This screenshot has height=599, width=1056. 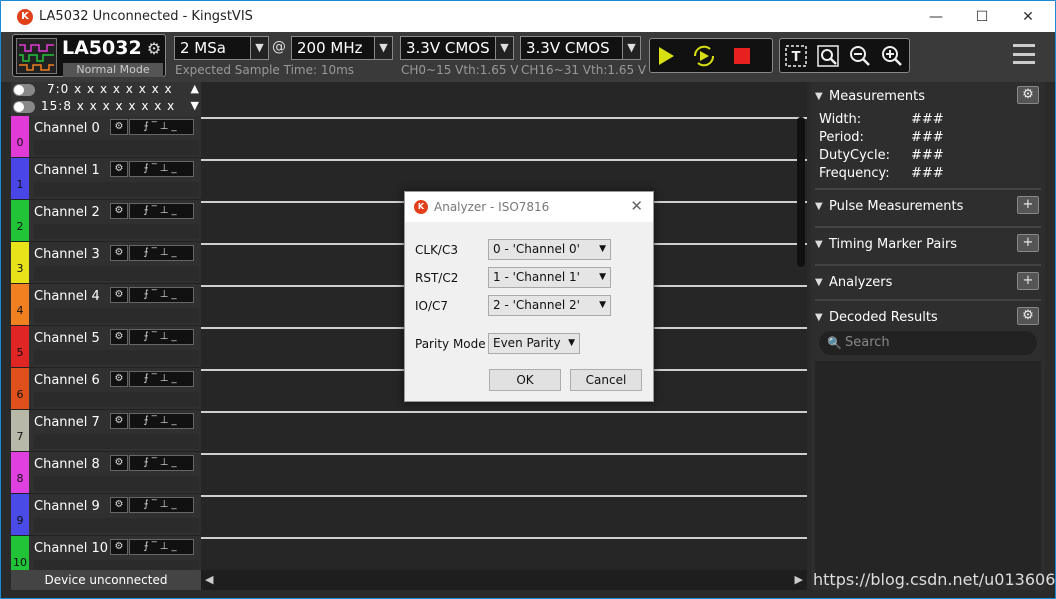 I want to click on cancel-button: Cancel, so click(x=606, y=380).